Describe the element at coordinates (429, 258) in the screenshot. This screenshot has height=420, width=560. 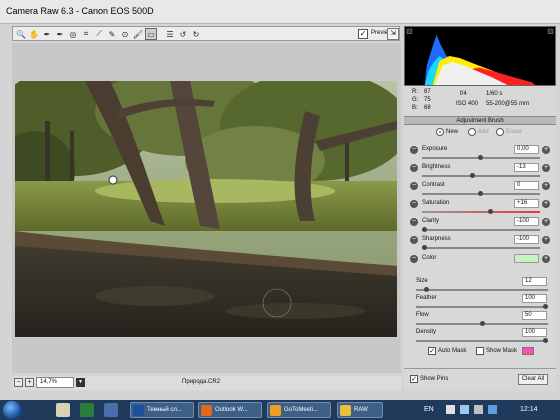
I see `color-label: Color` at that location.